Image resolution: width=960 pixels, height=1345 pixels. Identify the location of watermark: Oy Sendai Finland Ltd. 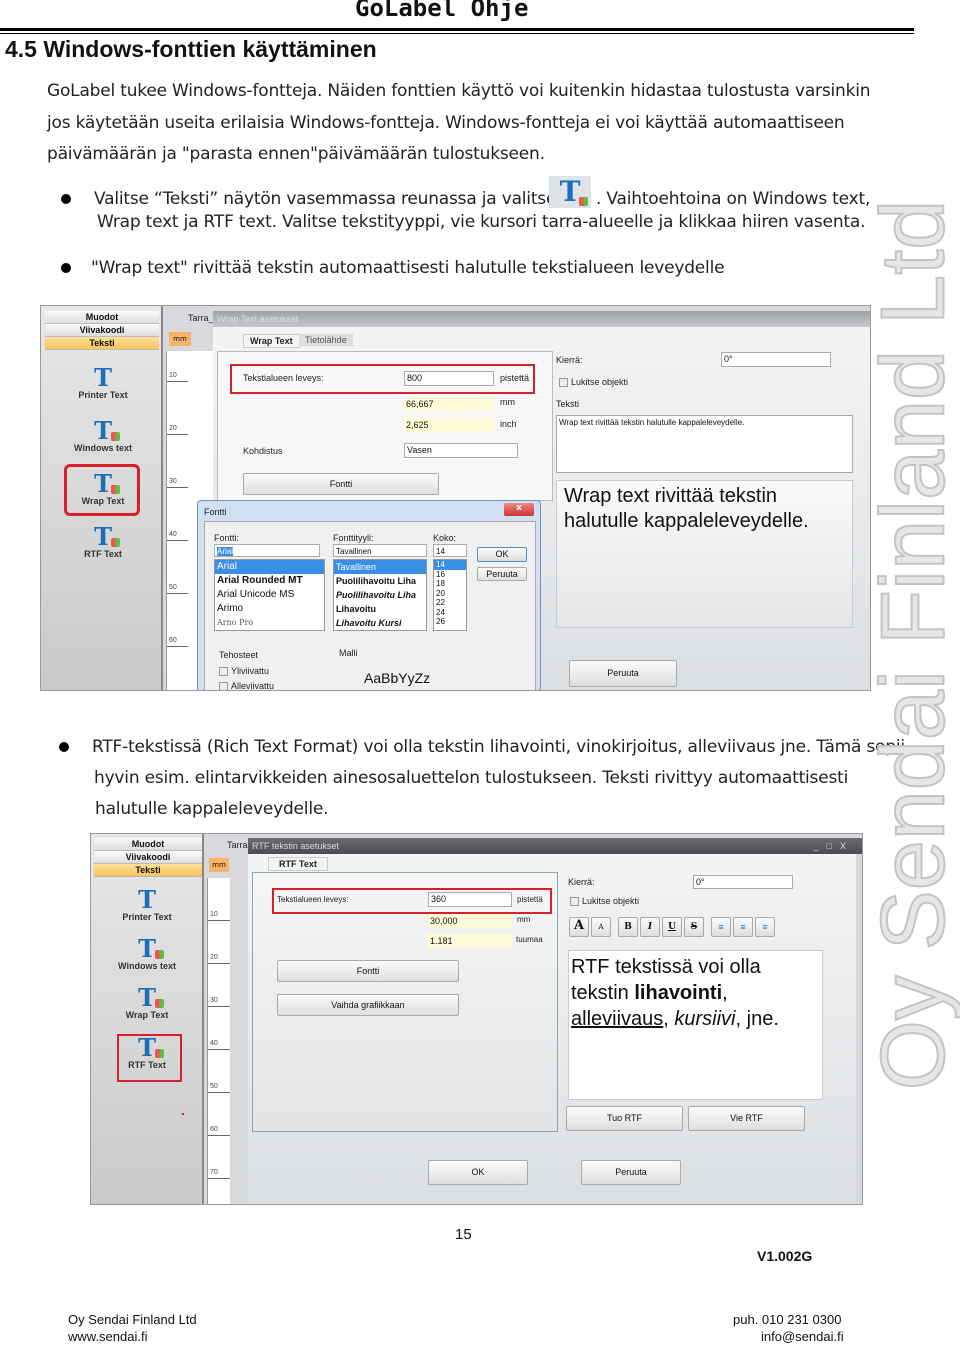
(911, 645).